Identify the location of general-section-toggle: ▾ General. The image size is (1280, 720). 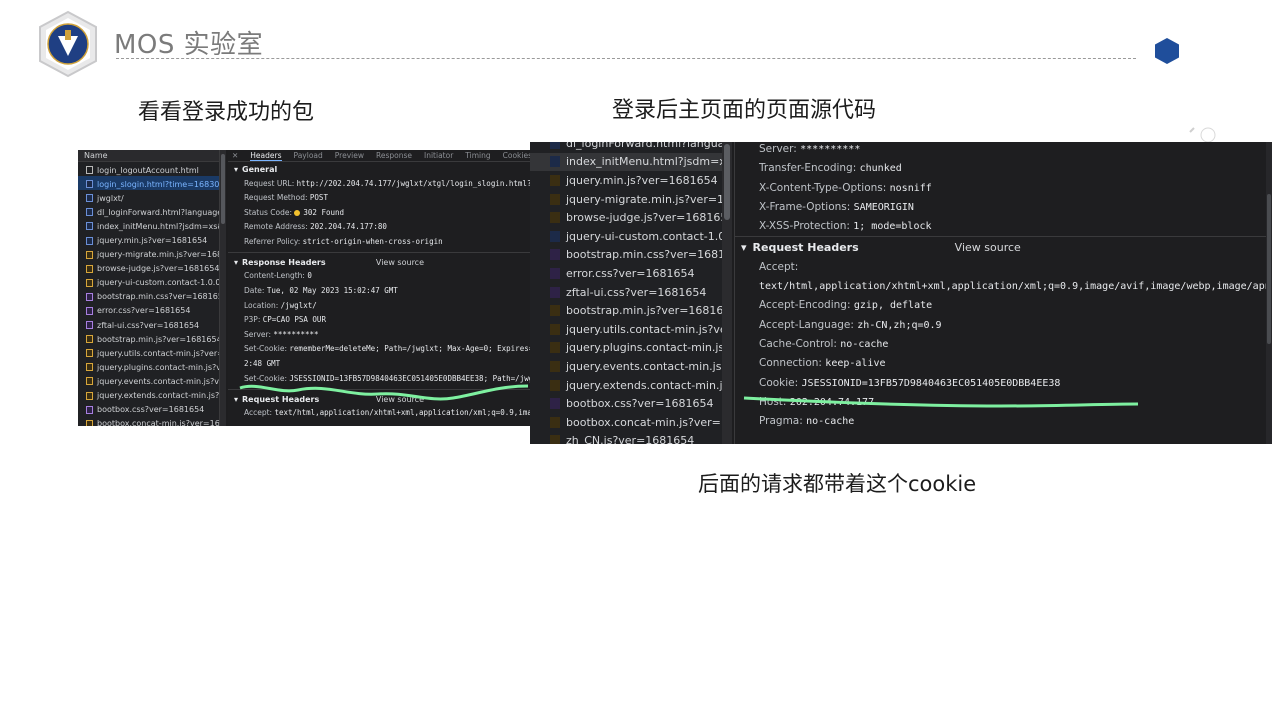
(379, 169).